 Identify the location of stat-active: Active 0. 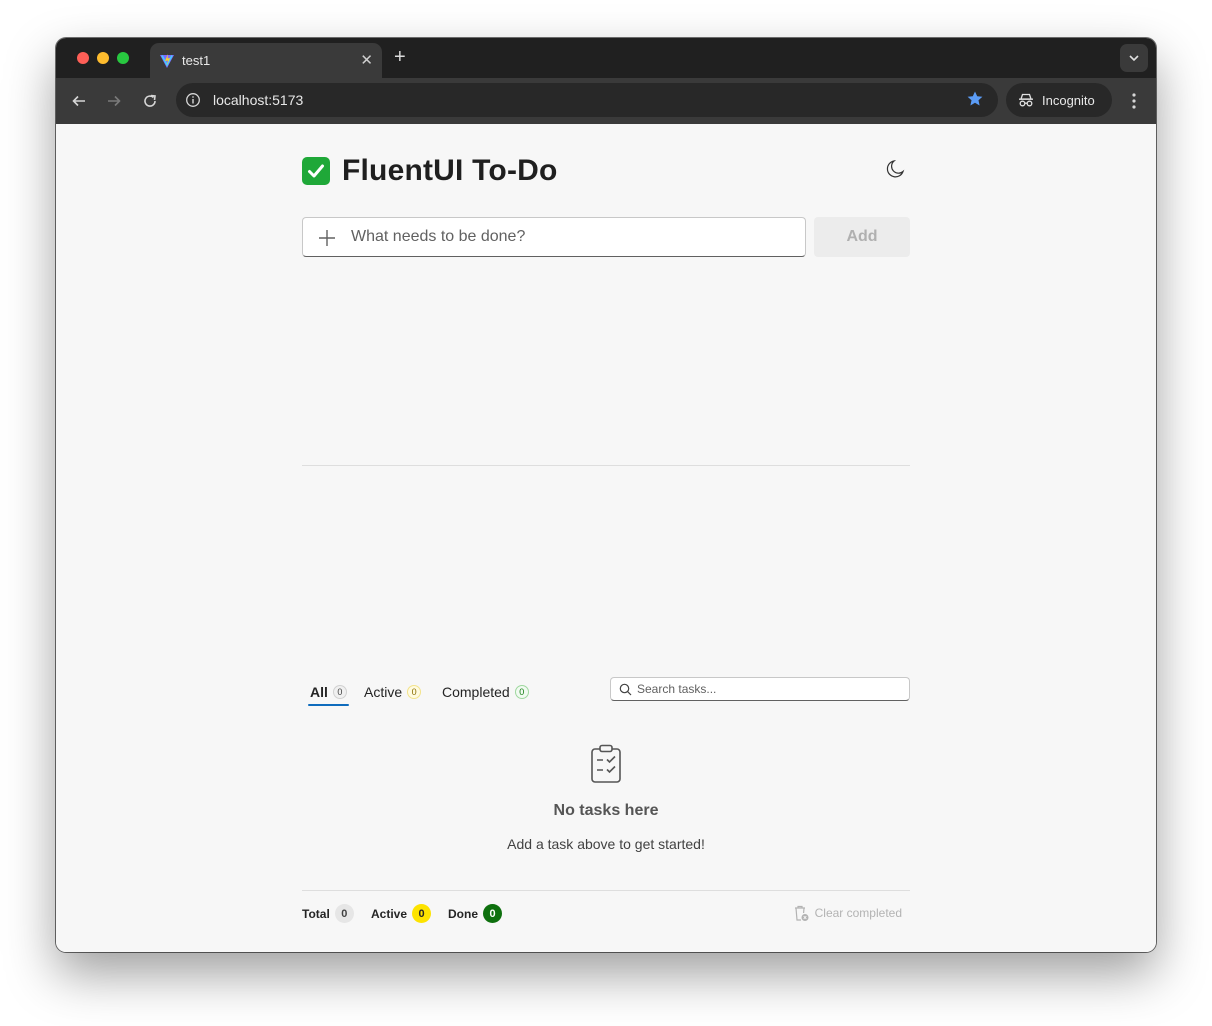
(401, 913).